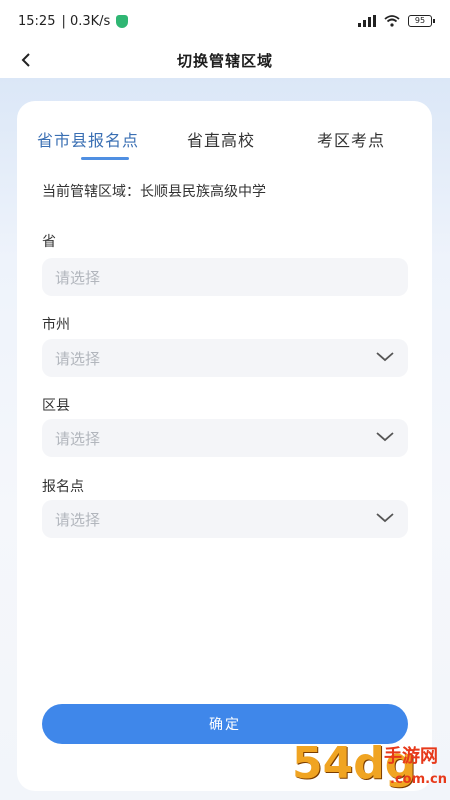  Describe the element at coordinates (154, 192) in the screenshot. I see `current-area-text: 当前管辖区域：长顺县民族高级中学` at that location.